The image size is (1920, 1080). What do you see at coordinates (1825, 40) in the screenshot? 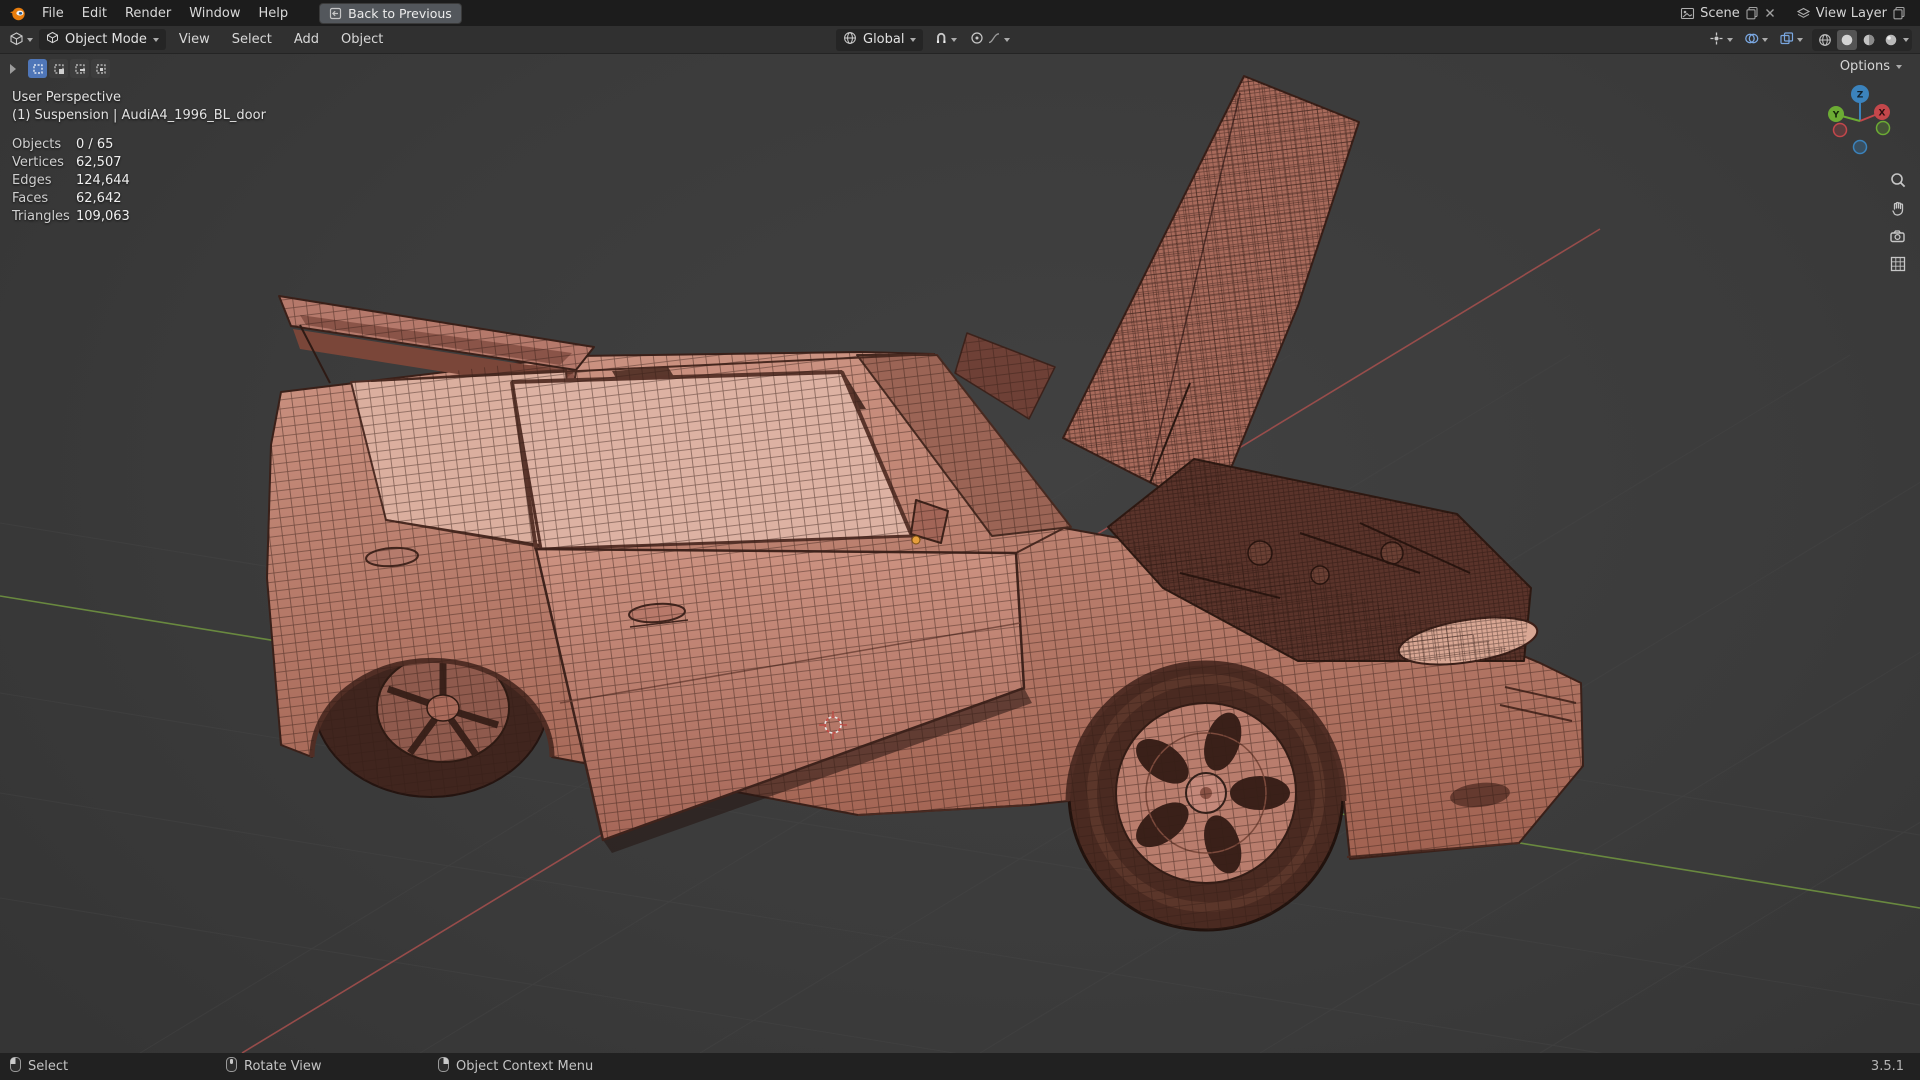
I see `shading-wireframe-button` at bounding box center [1825, 40].